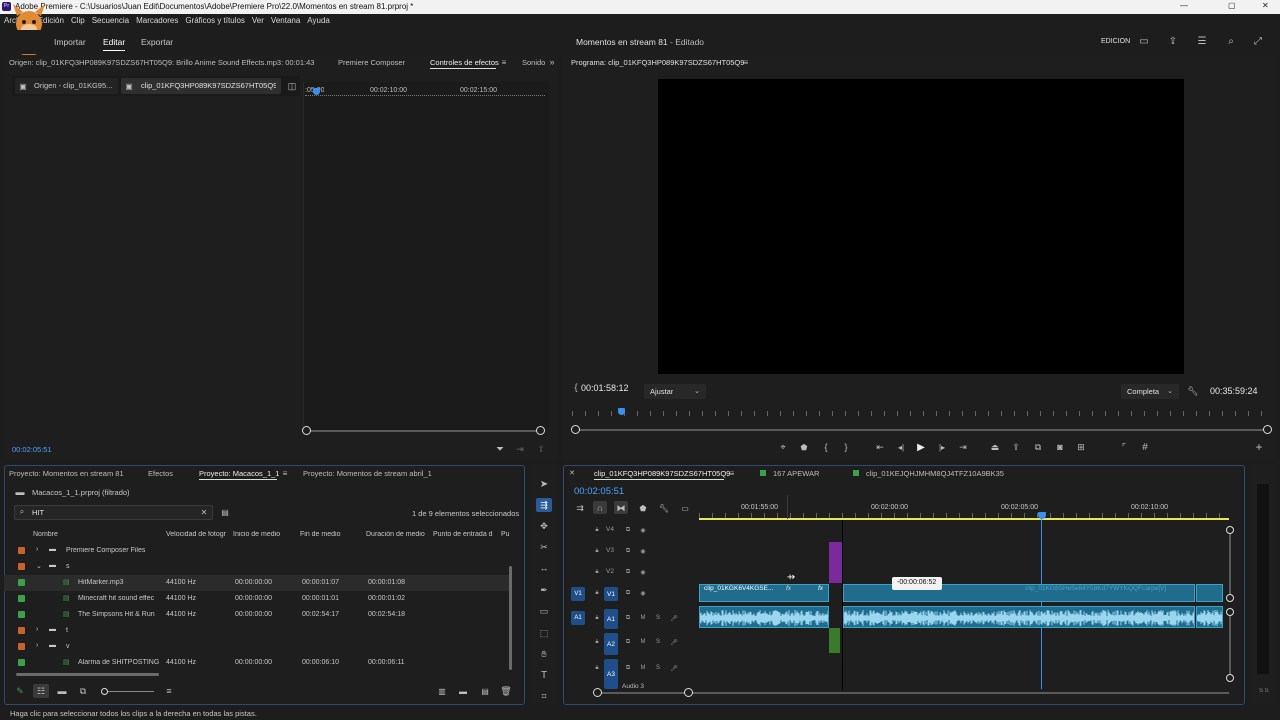 This screenshot has width=1280, height=720. I want to click on column-header-5: Punto de entrada d, so click(465, 534).